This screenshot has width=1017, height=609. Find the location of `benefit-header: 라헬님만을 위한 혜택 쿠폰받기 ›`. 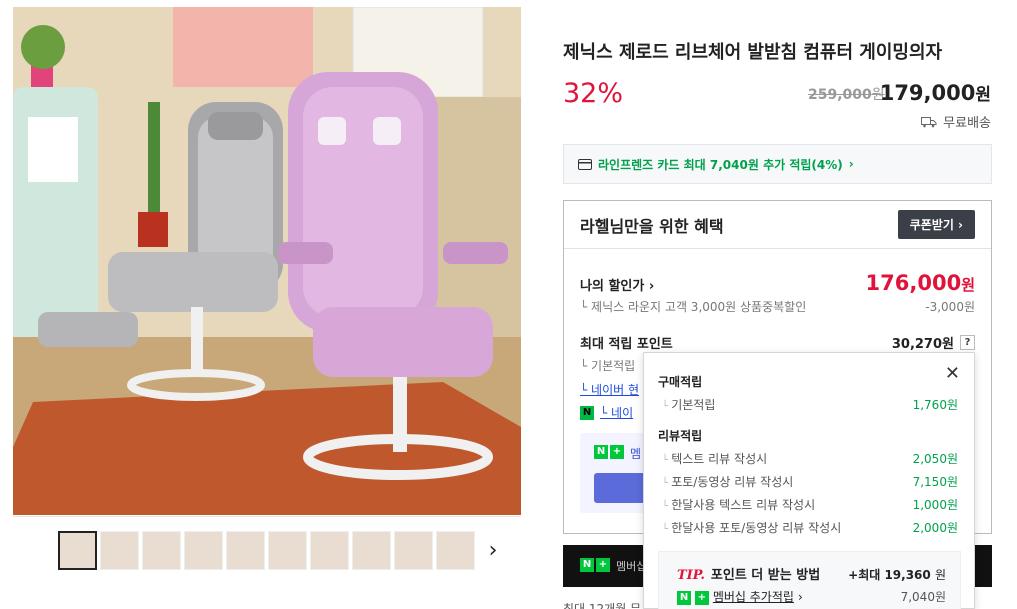

benefit-header: 라헬님만을 위한 혜택 쿠폰받기 › is located at coordinates (777, 225).